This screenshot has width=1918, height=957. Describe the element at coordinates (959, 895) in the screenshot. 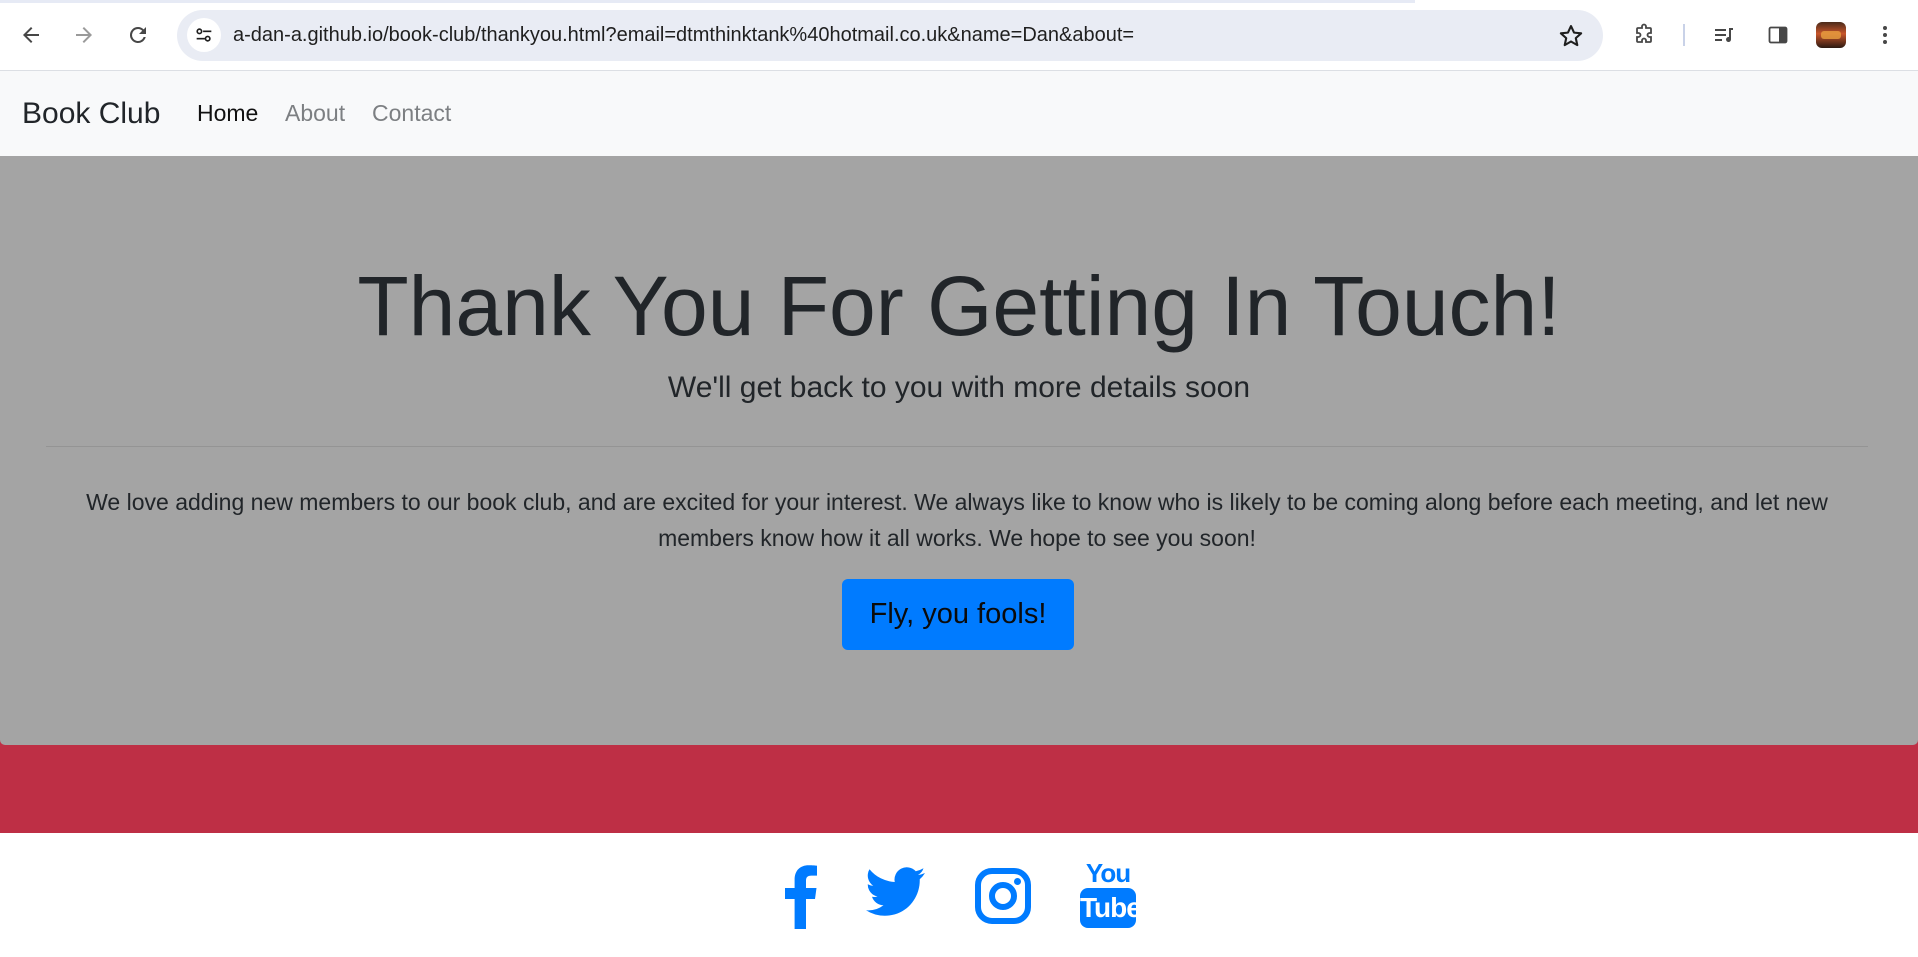

I see `social-footer: You Tube` at that location.